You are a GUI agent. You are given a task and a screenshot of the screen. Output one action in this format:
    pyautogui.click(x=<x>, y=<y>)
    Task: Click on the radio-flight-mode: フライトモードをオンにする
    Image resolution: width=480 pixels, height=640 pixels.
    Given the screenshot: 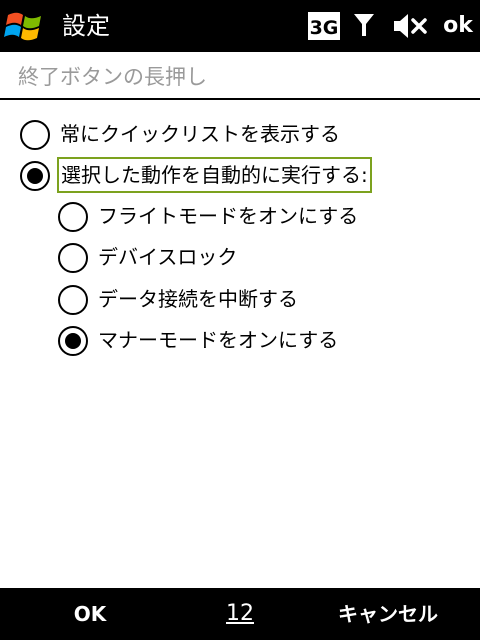 What is the action you would take?
    pyautogui.click(x=208, y=218)
    